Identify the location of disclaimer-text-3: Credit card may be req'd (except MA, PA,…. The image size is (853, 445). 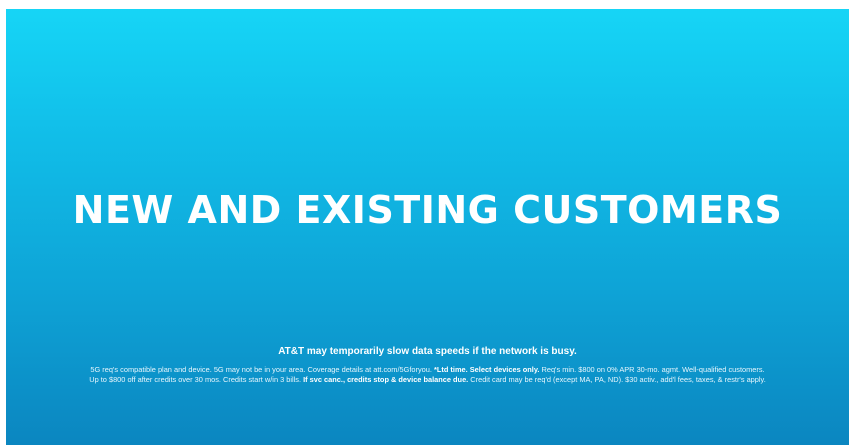
(617, 379).